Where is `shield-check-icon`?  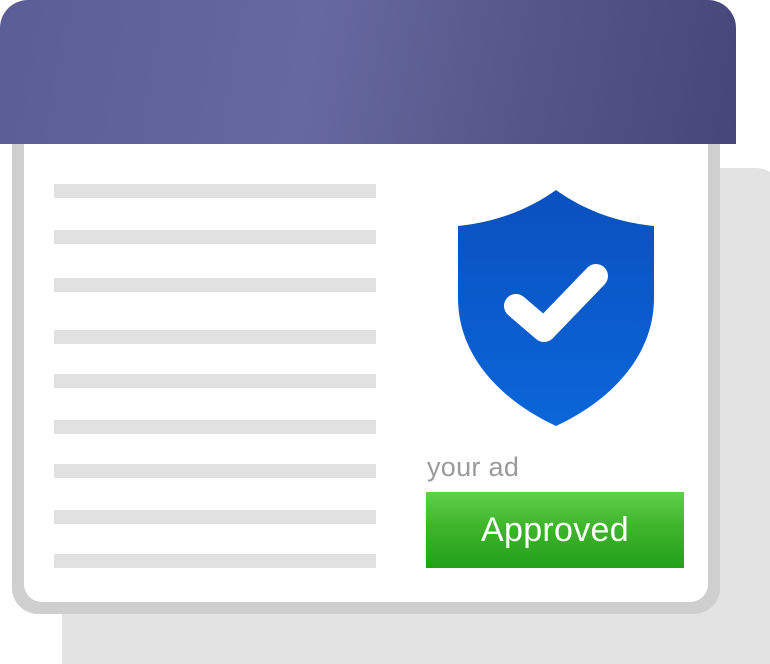
shield-check-icon is located at coordinates (556, 308).